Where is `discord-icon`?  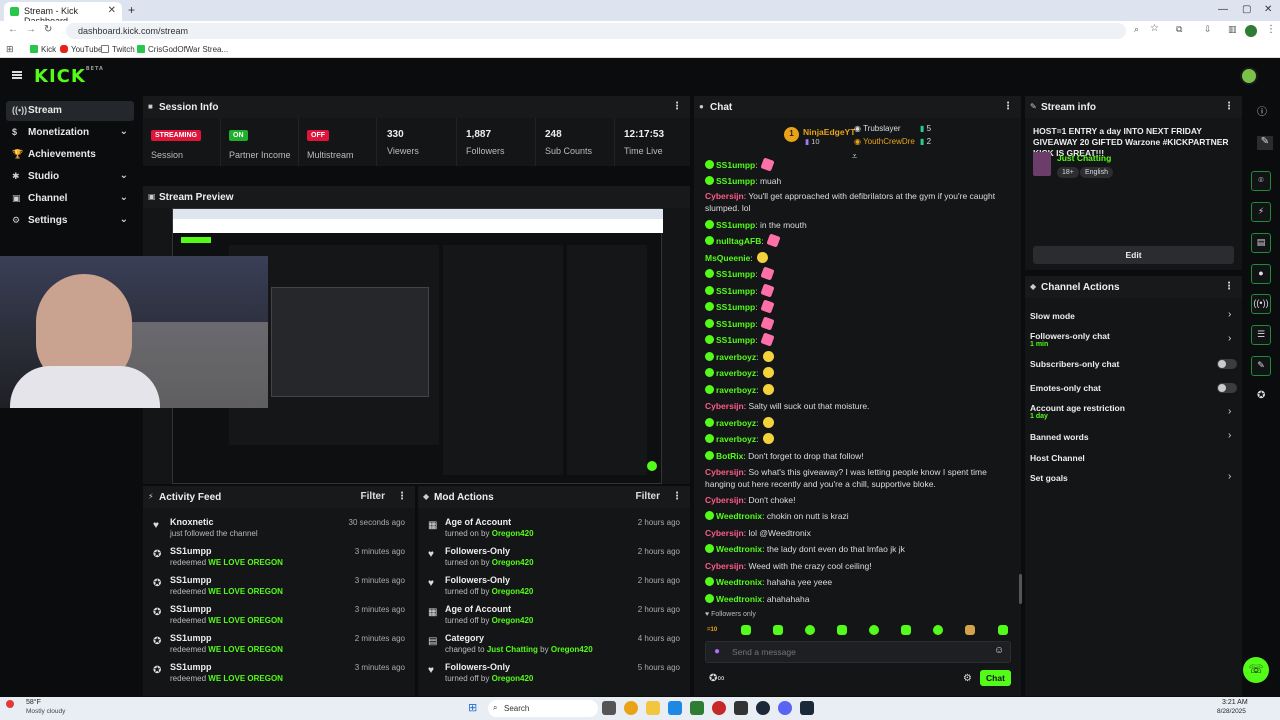
discord-icon is located at coordinates (785, 708).